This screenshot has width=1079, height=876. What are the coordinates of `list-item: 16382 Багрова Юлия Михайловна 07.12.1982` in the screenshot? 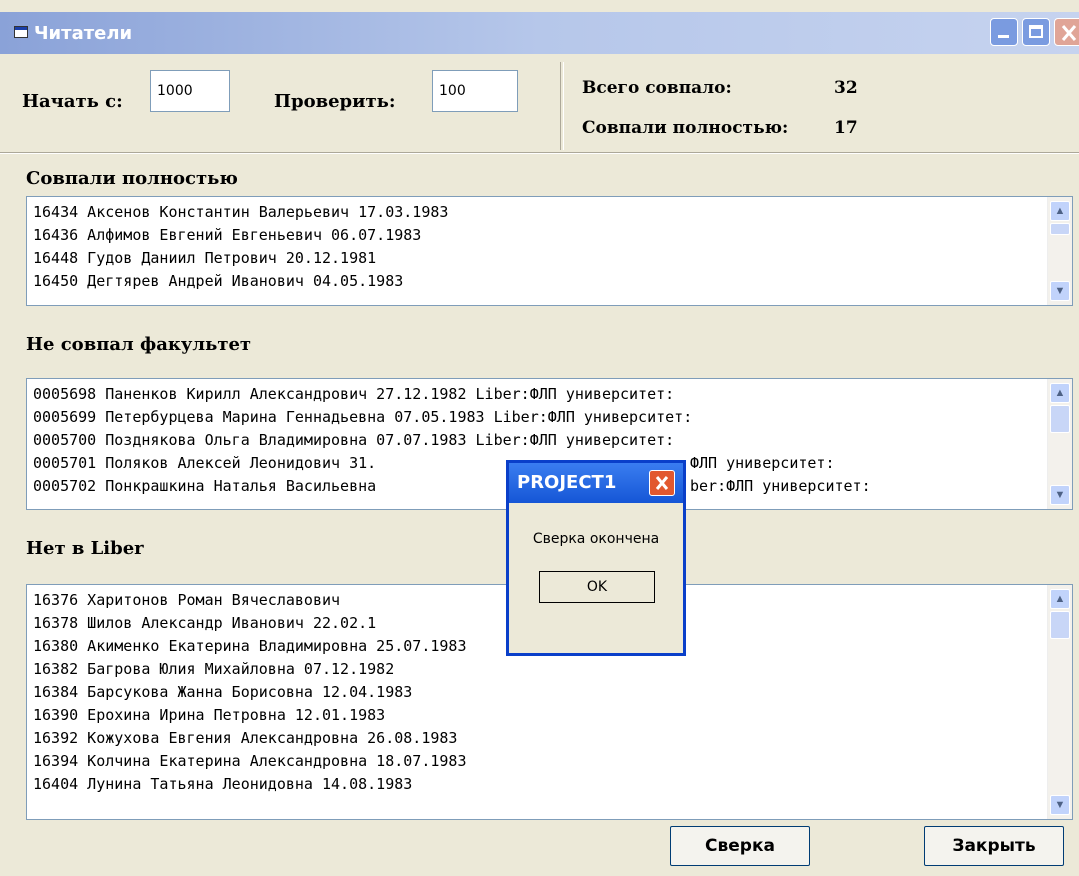 It's located at (534, 669).